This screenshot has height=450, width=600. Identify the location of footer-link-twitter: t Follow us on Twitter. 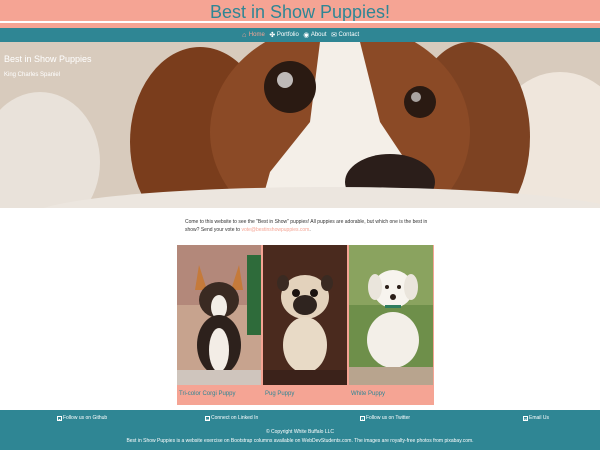
(385, 418).